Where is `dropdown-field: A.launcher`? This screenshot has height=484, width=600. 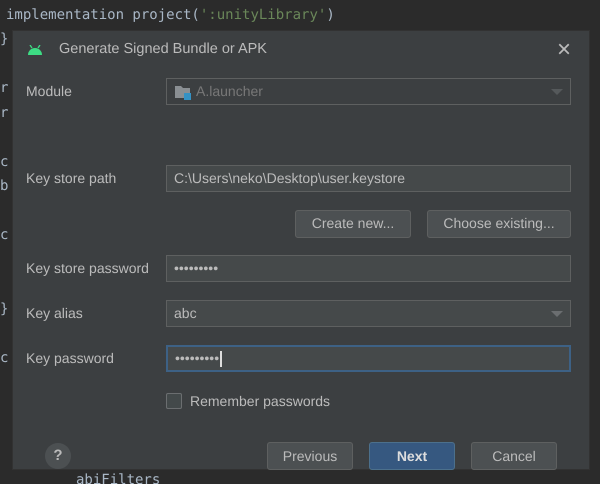 dropdown-field: A.launcher is located at coordinates (368, 91).